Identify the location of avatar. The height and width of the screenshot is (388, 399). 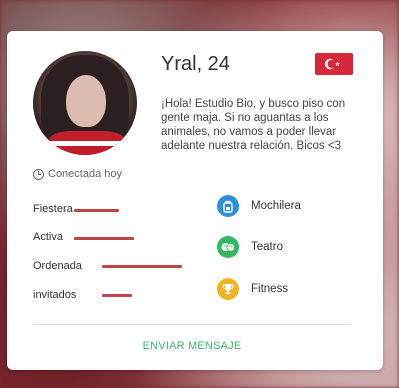
(85, 103).